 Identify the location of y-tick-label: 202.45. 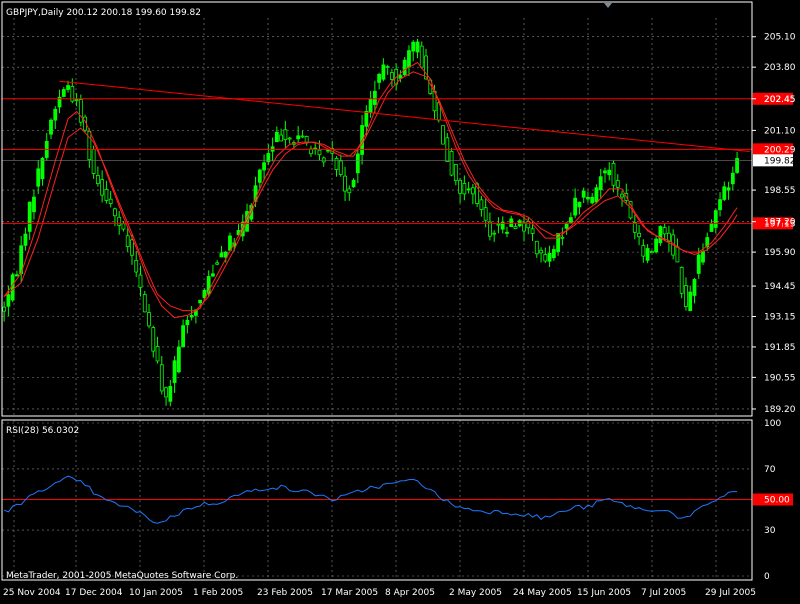
(780, 100).